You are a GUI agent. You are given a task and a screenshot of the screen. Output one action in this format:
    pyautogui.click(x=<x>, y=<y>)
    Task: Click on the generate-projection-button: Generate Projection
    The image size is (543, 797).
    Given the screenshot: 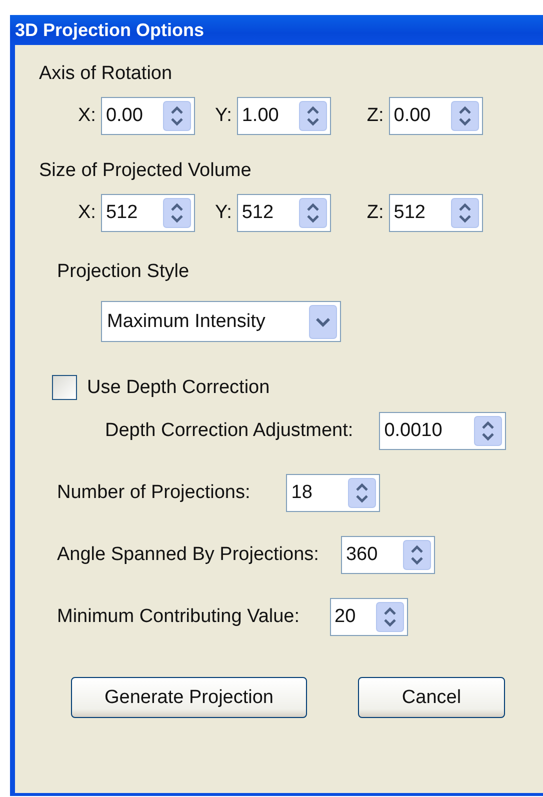 What is the action you would take?
    pyautogui.click(x=189, y=697)
    